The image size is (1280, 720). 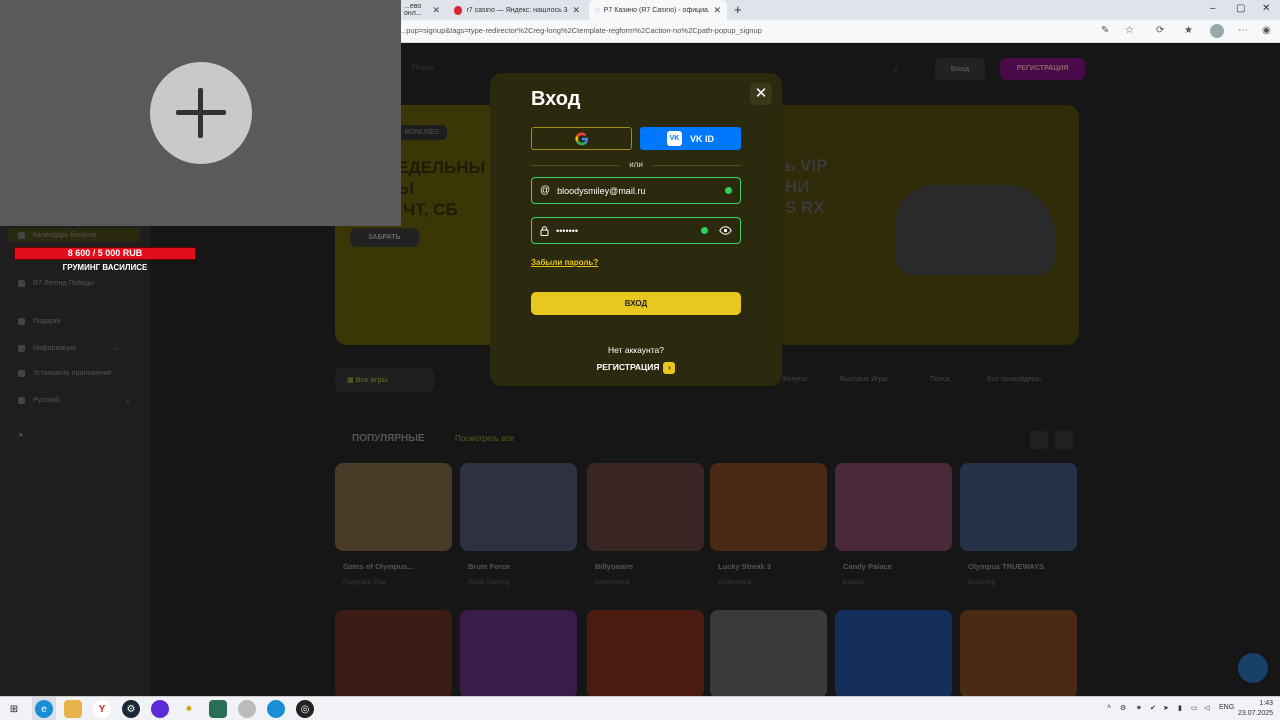 I want to click on copilot-icon: ◉, so click(x=1266, y=30).